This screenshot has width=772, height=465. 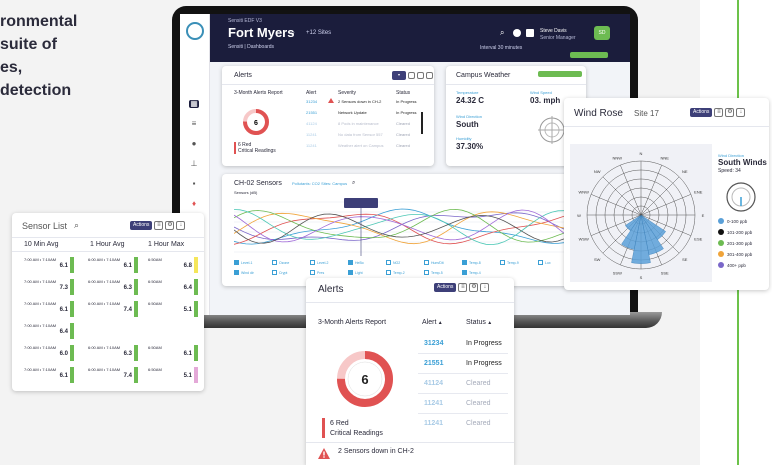 What do you see at coordinates (261, 32) in the screenshot?
I see `city-title: Fort Myers` at bounding box center [261, 32].